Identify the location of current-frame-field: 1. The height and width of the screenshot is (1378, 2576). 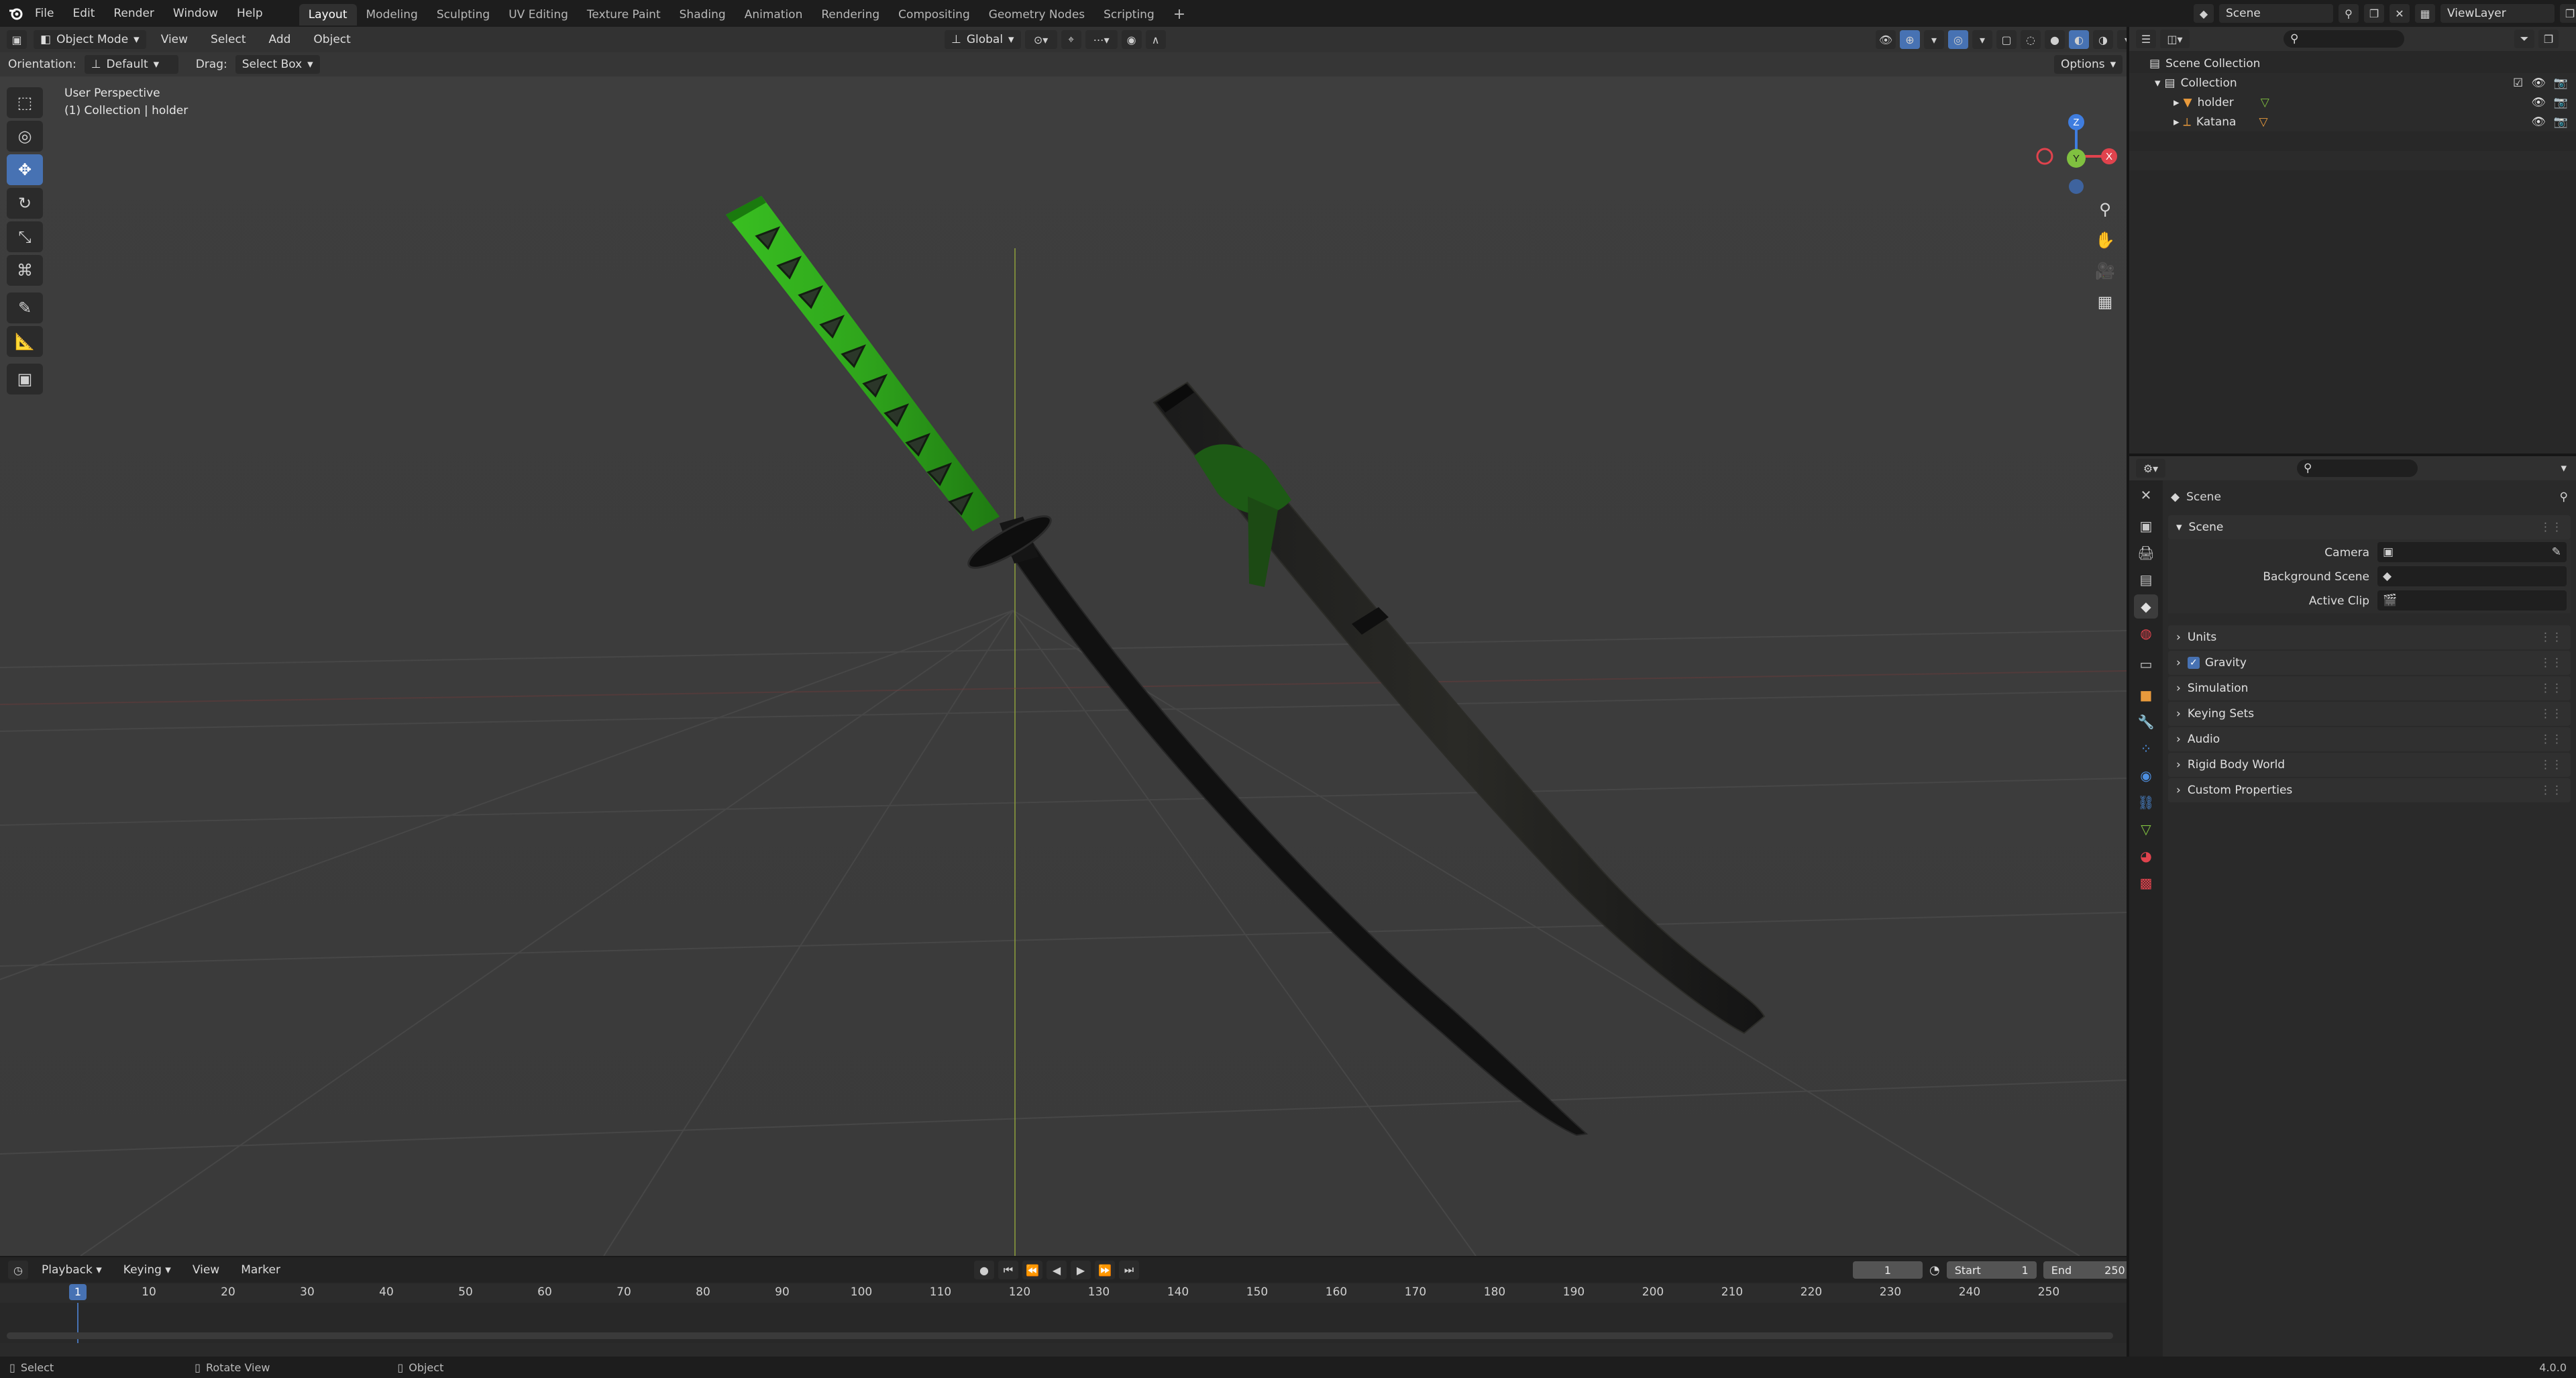
(1888, 1270).